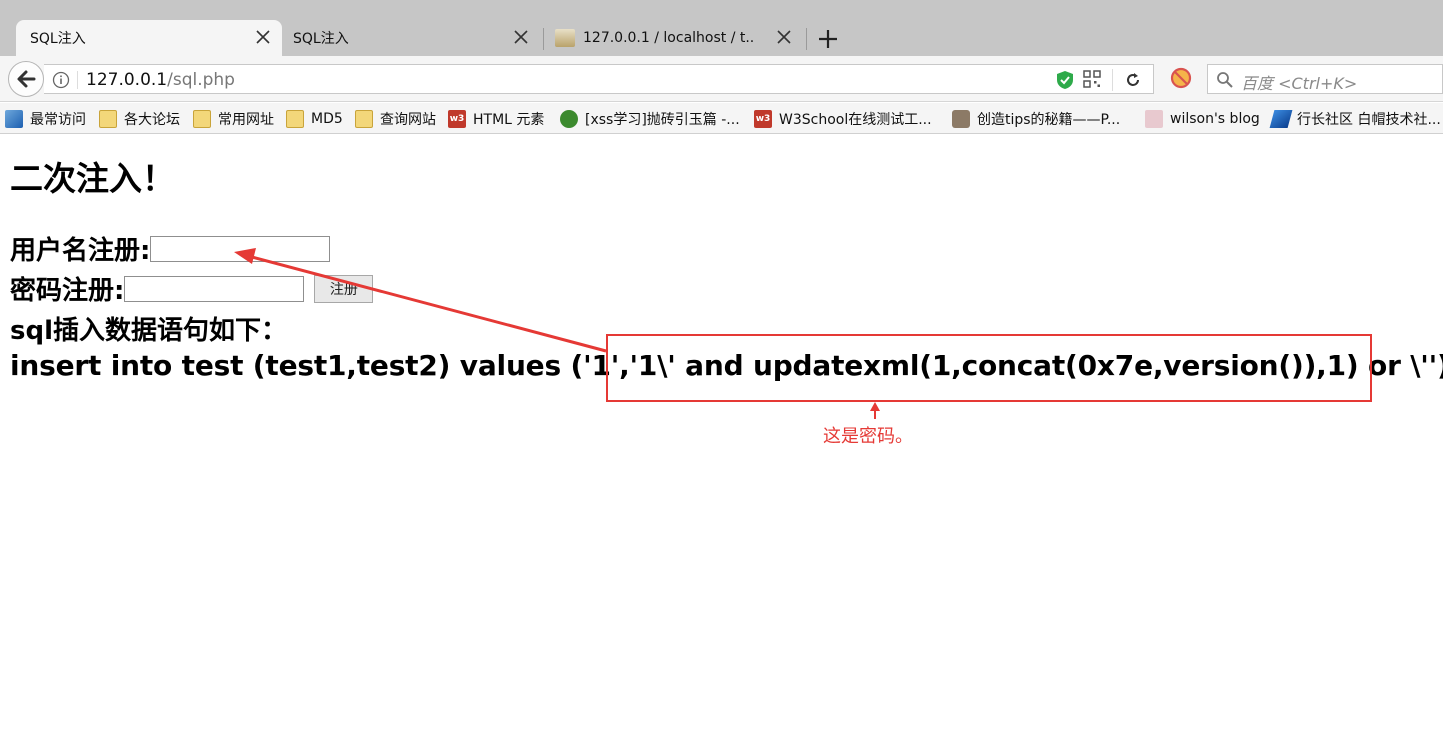  I want to click on back-arrow-icon, so click(26, 79).